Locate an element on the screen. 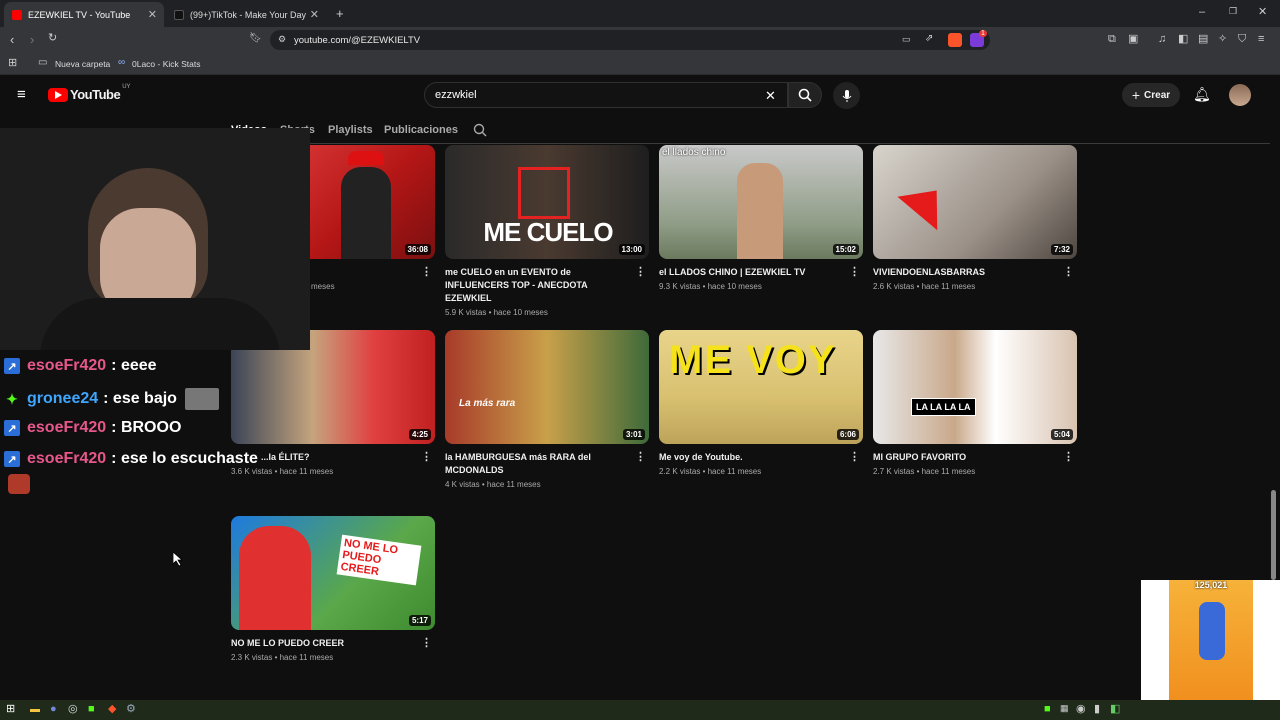  minimize-icon: – is located at coordinates (1202, 12).